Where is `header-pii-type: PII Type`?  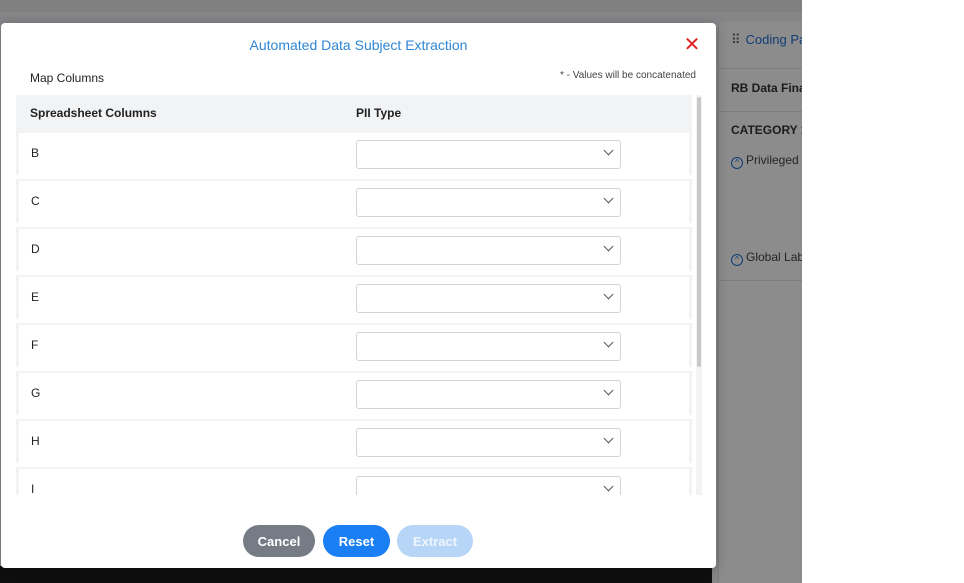
header-pii-type: PII Type is located at coordinates (379, 113).